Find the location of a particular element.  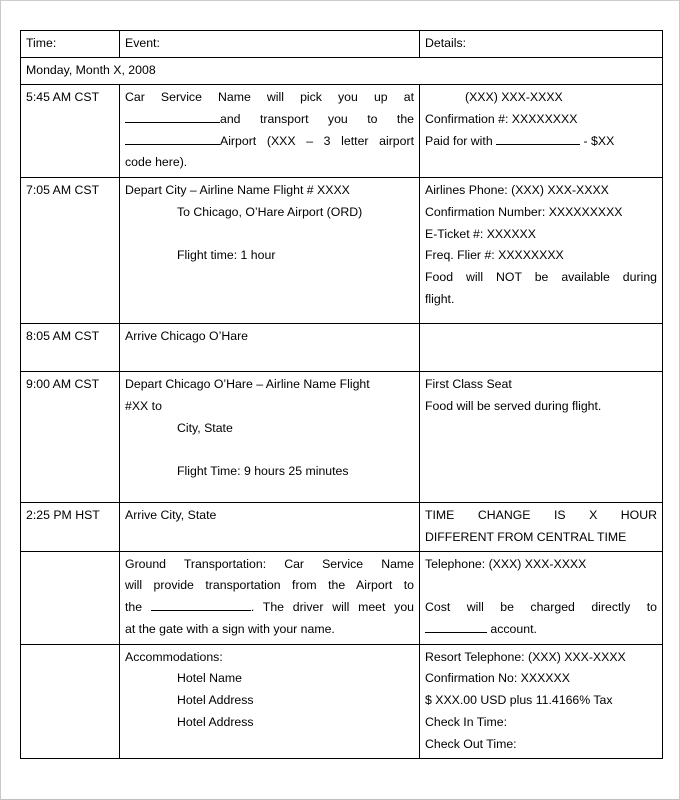

details-line: Confirmation #: XXXXXXXX is located at coordinates (501, 118).